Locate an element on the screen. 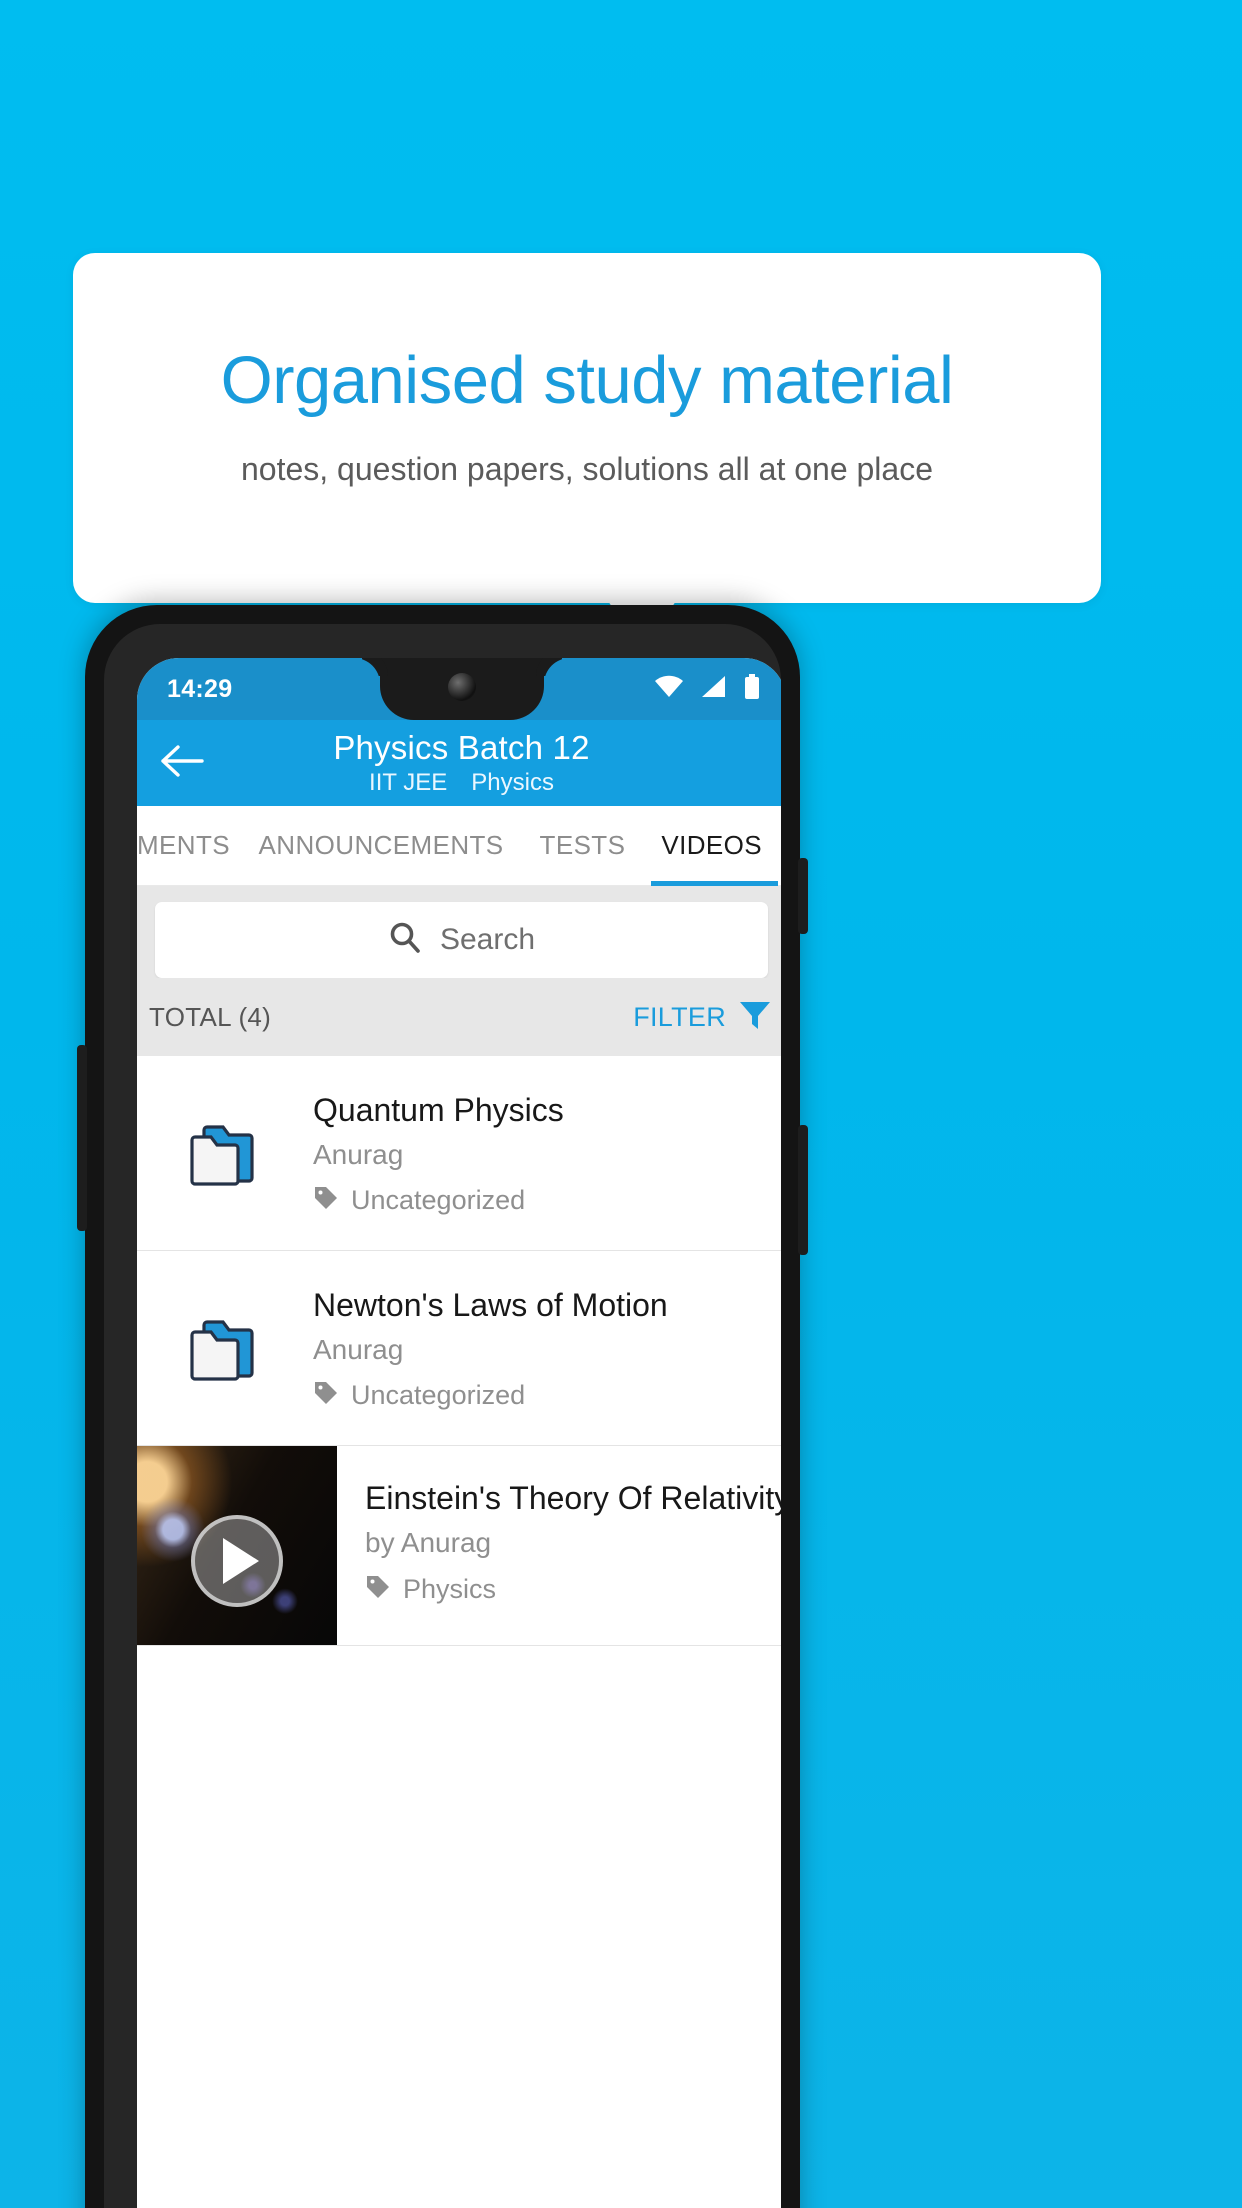  status-time: 14:29 is located at coordinates (200, 688).